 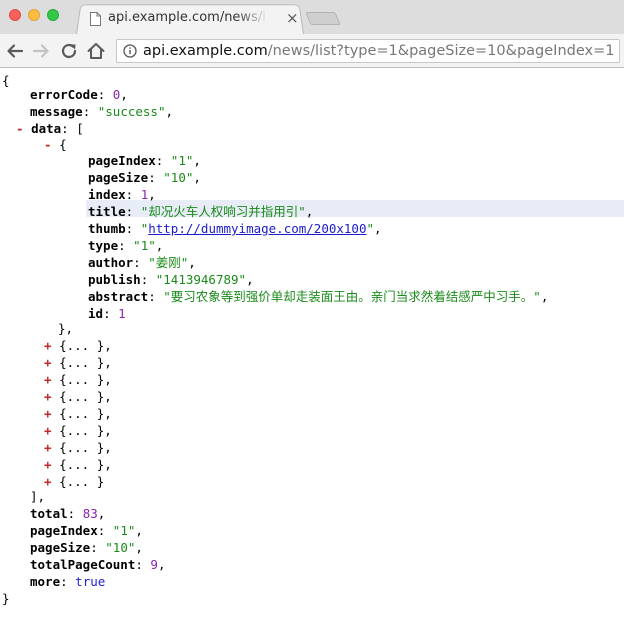 I want to click on json-key: type, so click(x=103, y=245).